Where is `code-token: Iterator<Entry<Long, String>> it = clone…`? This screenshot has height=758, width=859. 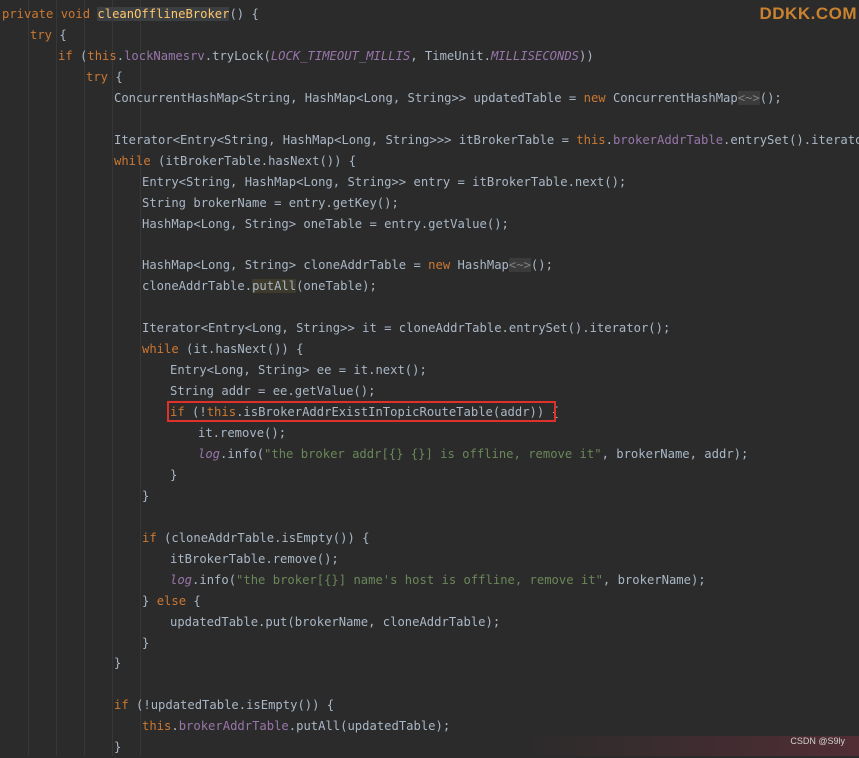
code-token: Iterator<Entry<Long, String>> it = clone… is located at coordinates (406, 328).